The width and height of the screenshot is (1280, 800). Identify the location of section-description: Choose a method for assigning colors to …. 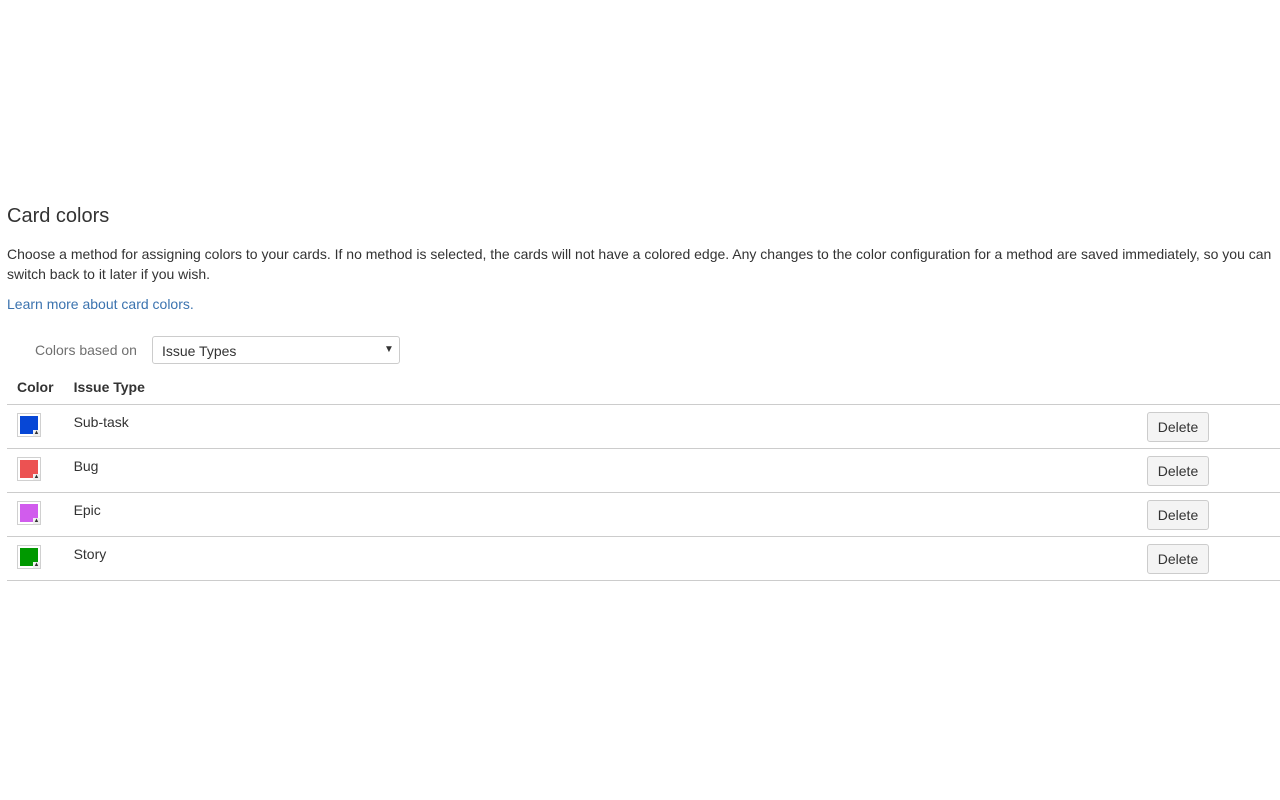
(639, 264).